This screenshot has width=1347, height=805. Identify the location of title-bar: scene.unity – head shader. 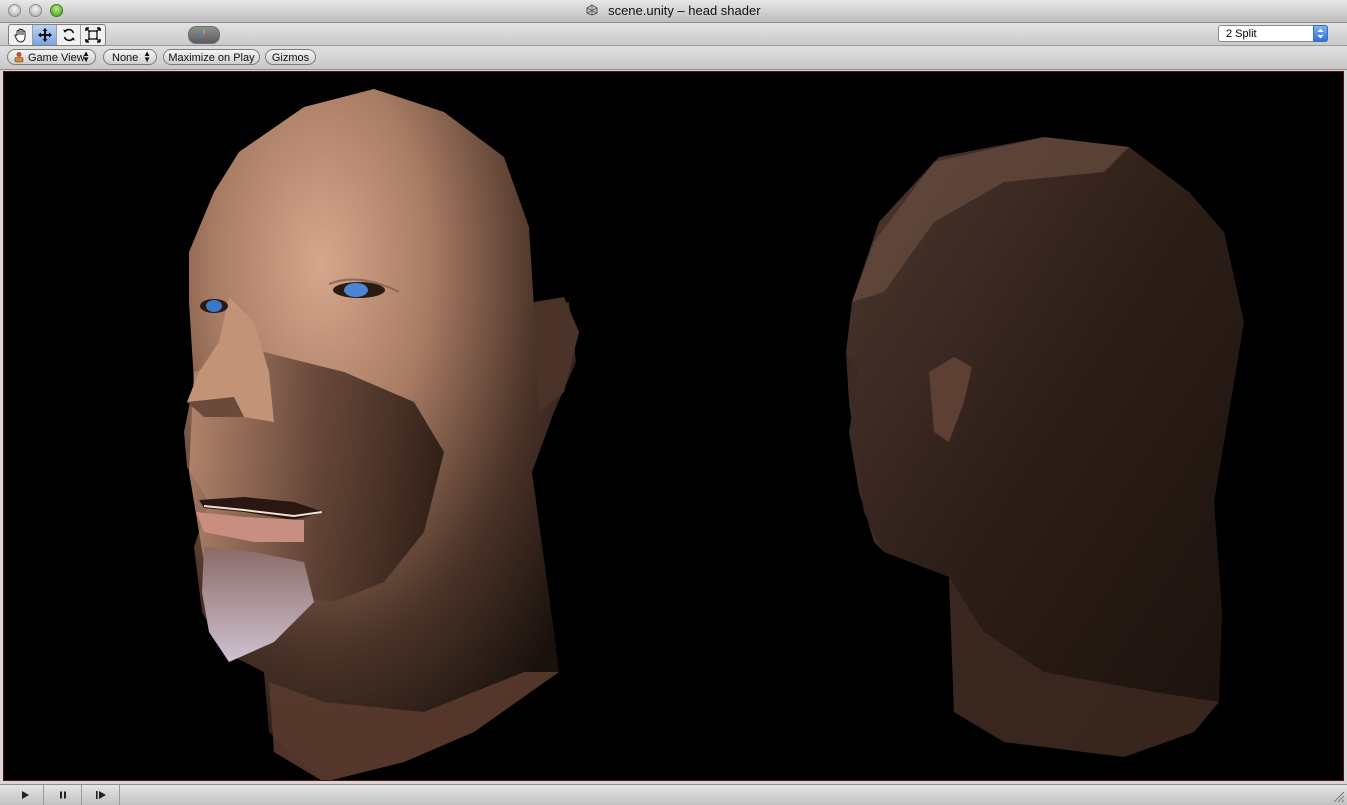
(673, 11).